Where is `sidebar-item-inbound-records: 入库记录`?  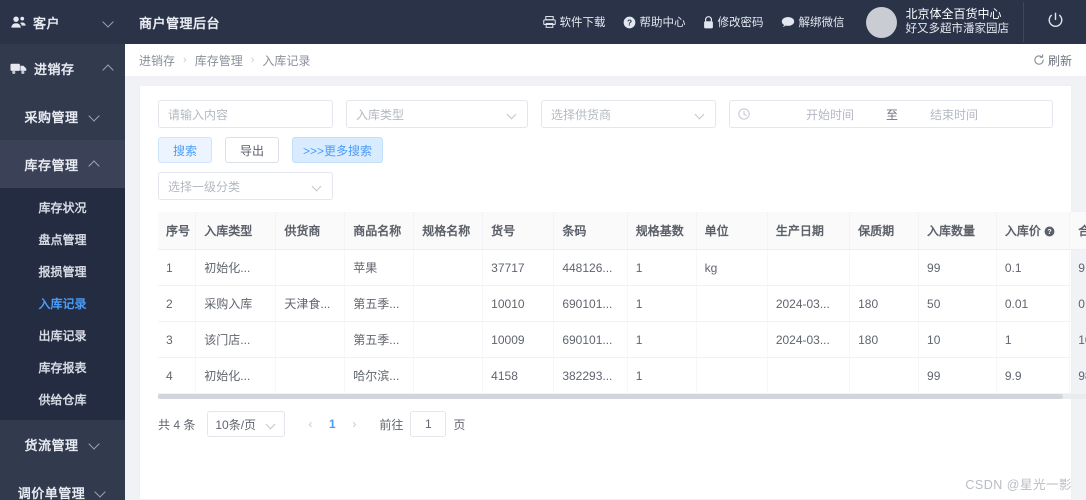 sidebar-item-inbound-records: 入库记录 is located at coordinates (62, 304).